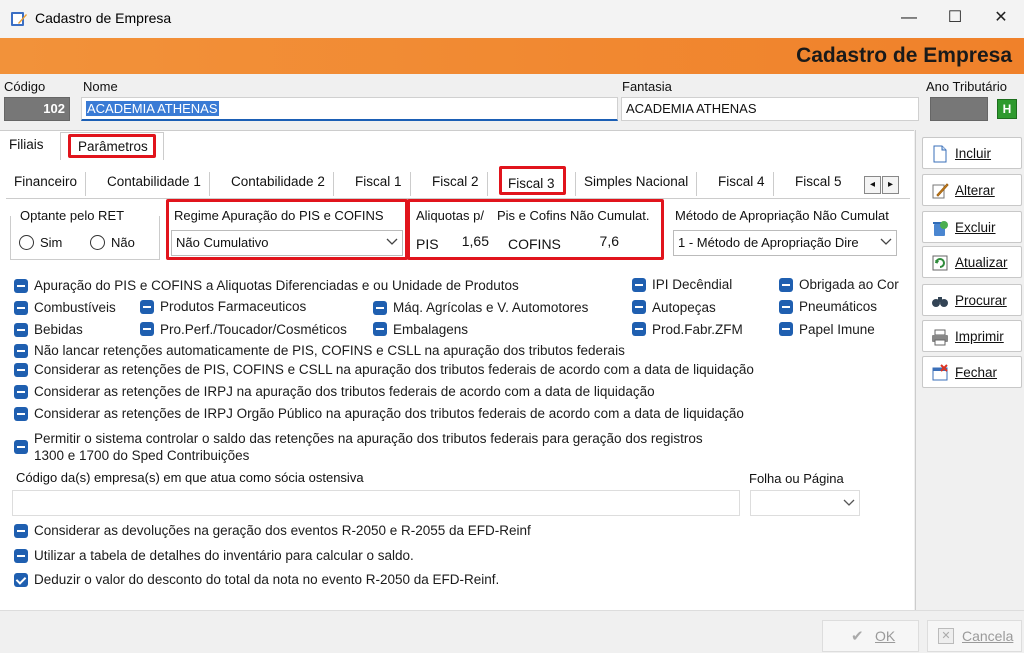  I want to click on ano-field, so click(959, 109).